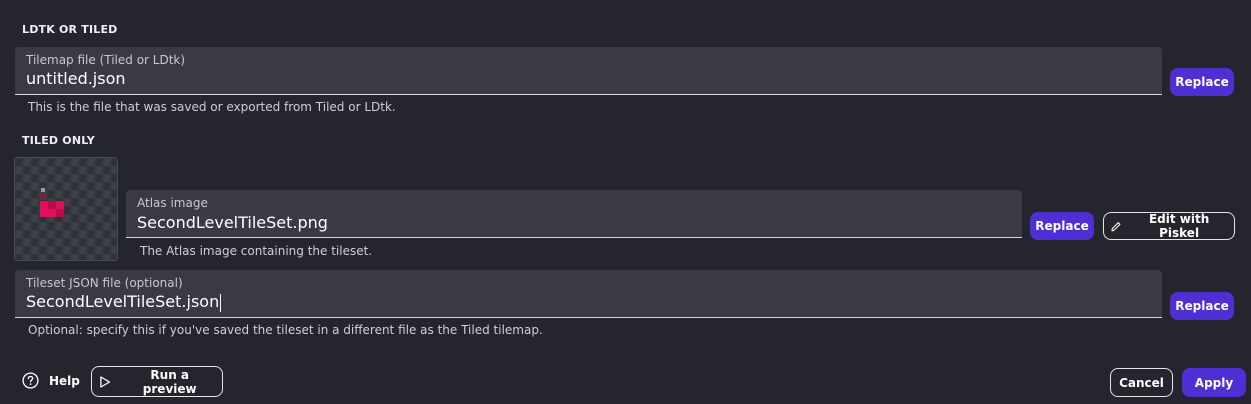 This screenshot has width=1251, height=404. What do you see at coordinates (104, 283) in the screenshot?
I see `tileset-json-label: Tileset JSON file (optional)` at bounding box center [104, 283].